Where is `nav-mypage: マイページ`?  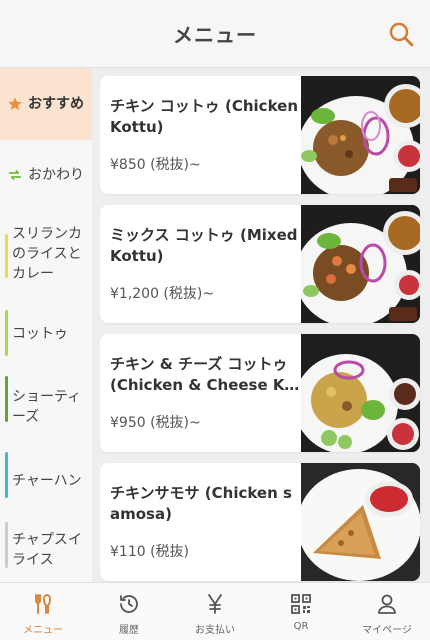
nav-mypage: マイページ is located at coordinates (387, 611).